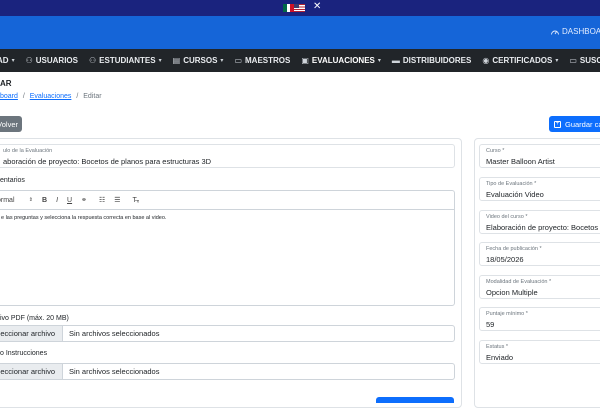  I want to click on submit-button, so click(415, 400).